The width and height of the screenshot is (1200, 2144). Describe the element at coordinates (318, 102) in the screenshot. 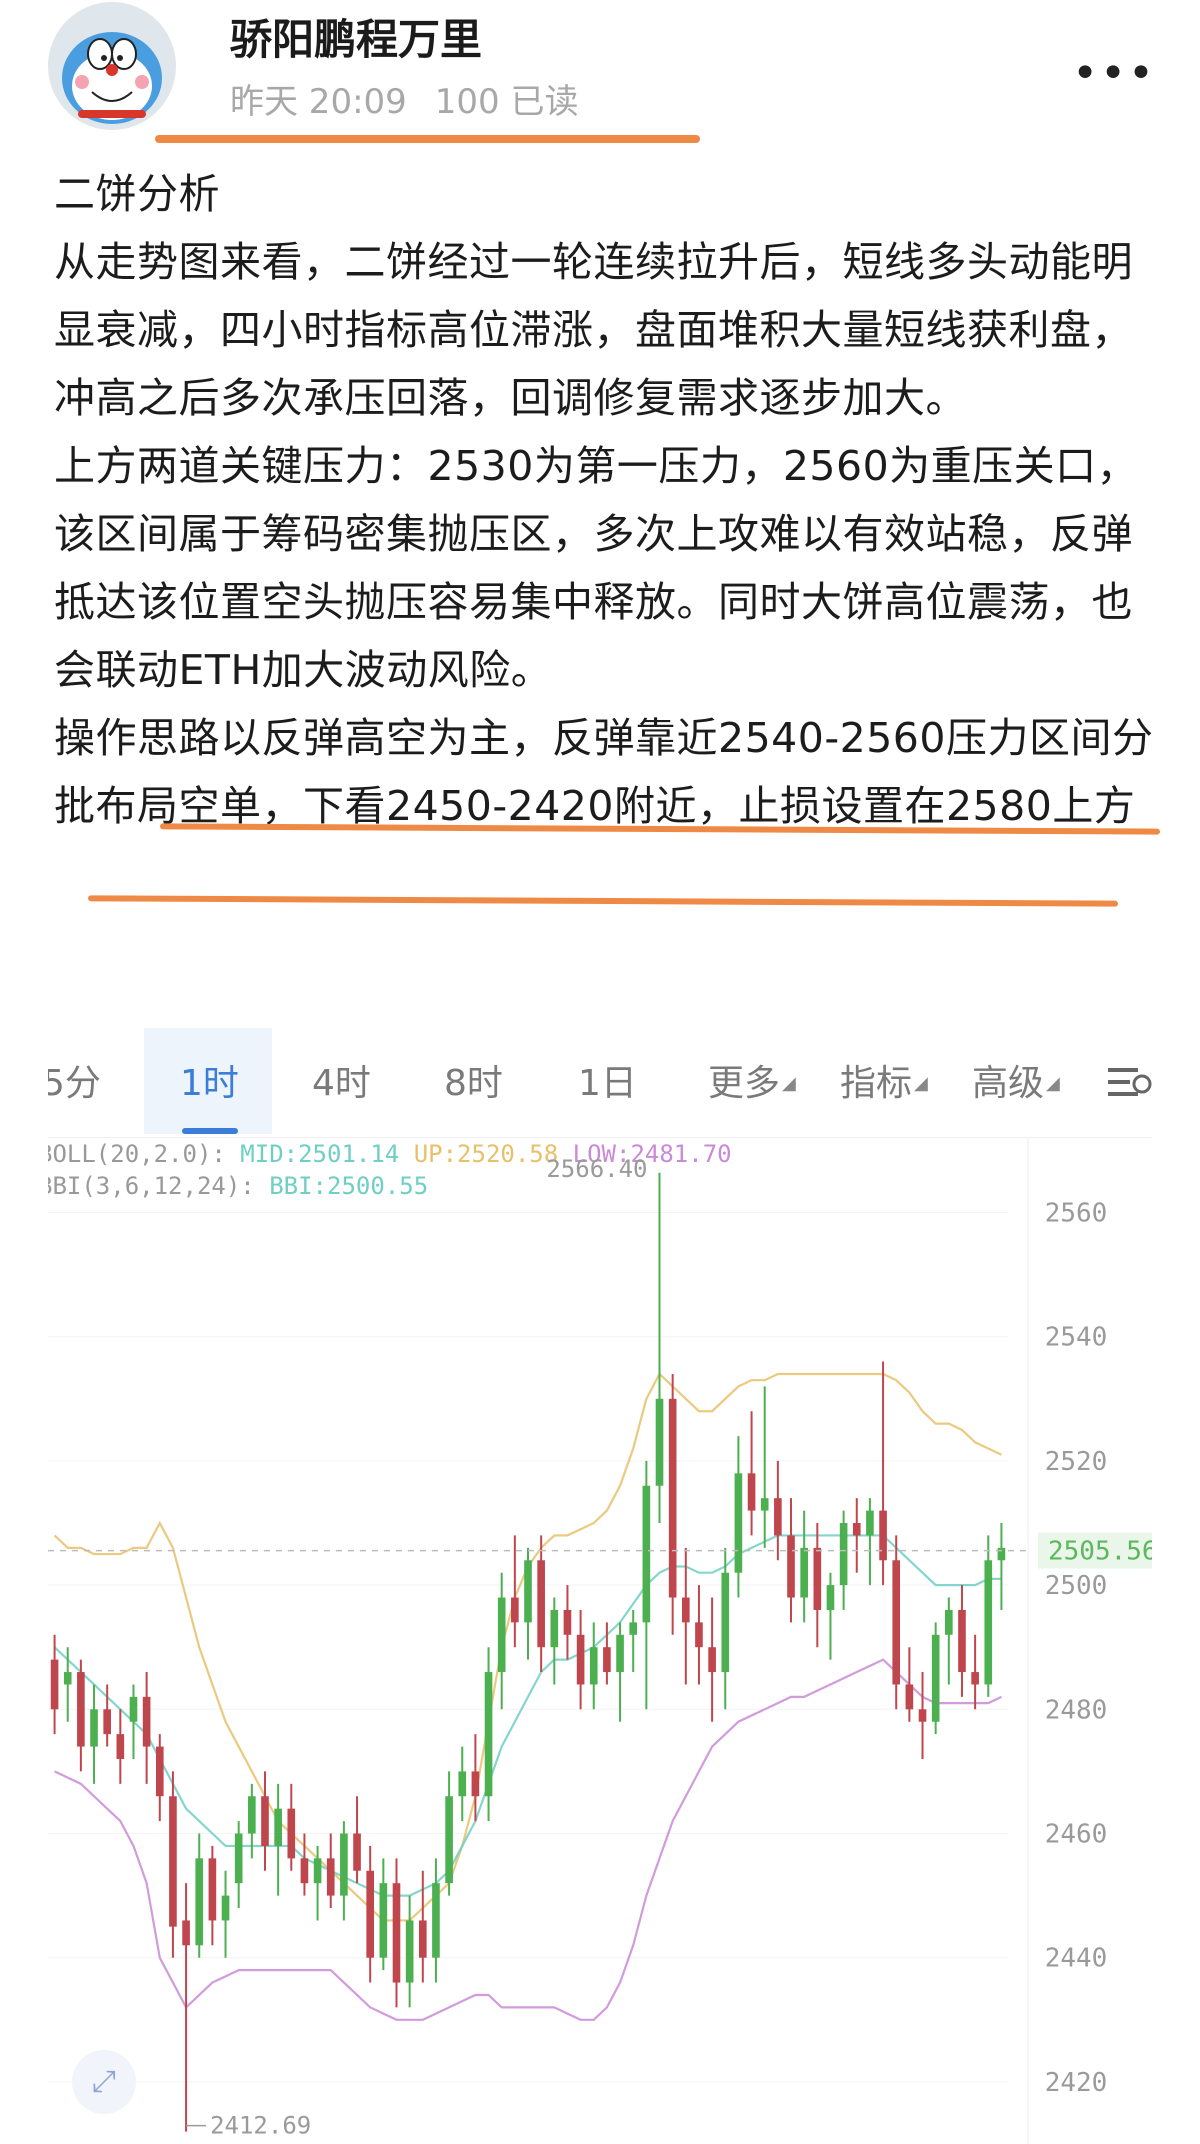

I see `post-time: 昨天 20:09` at that location.